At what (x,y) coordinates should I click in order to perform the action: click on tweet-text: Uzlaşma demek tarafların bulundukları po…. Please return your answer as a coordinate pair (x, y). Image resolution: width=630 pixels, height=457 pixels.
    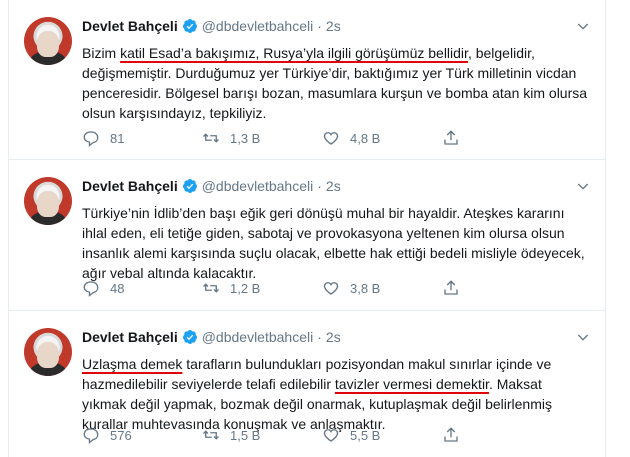
    Looking at the image, I should click on (317, 394).